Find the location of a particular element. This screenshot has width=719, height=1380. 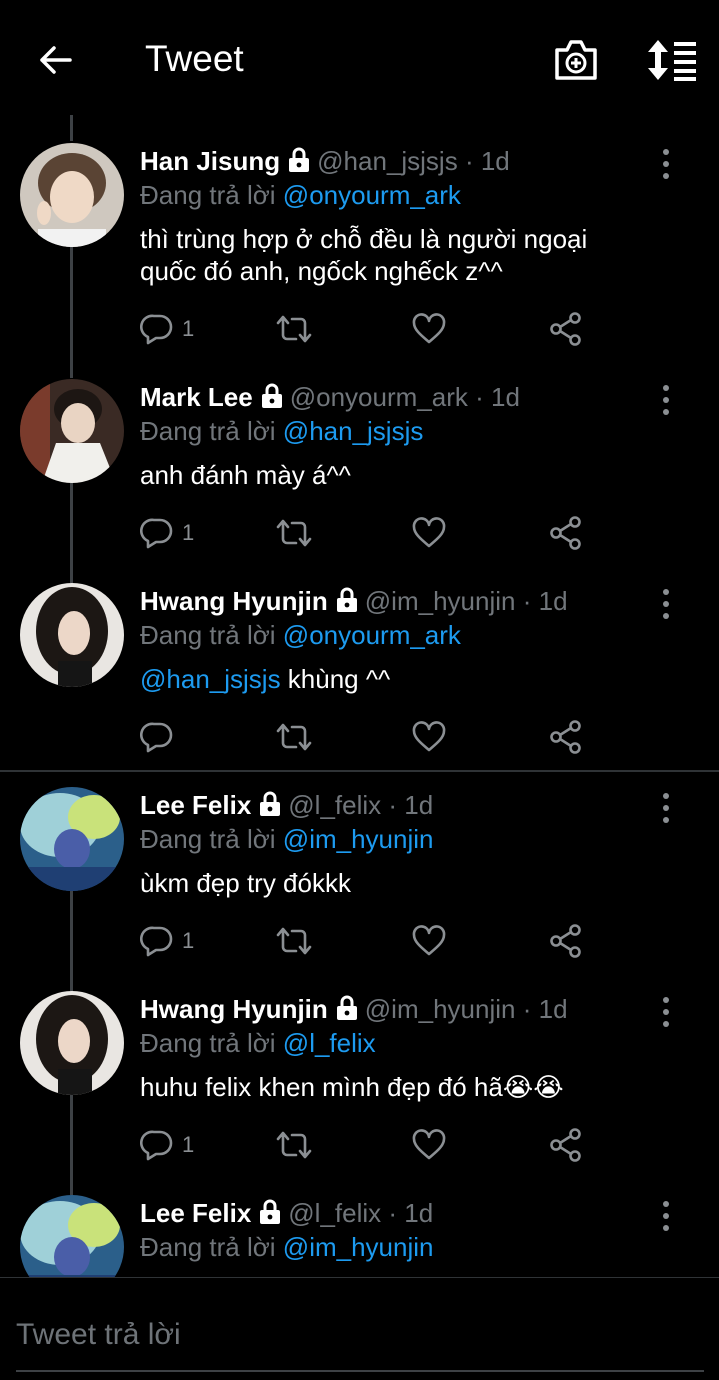

tweet-text-line: thì trùng hợp ở chỗ đều là người ngoại is located at coordinates (364, 239).